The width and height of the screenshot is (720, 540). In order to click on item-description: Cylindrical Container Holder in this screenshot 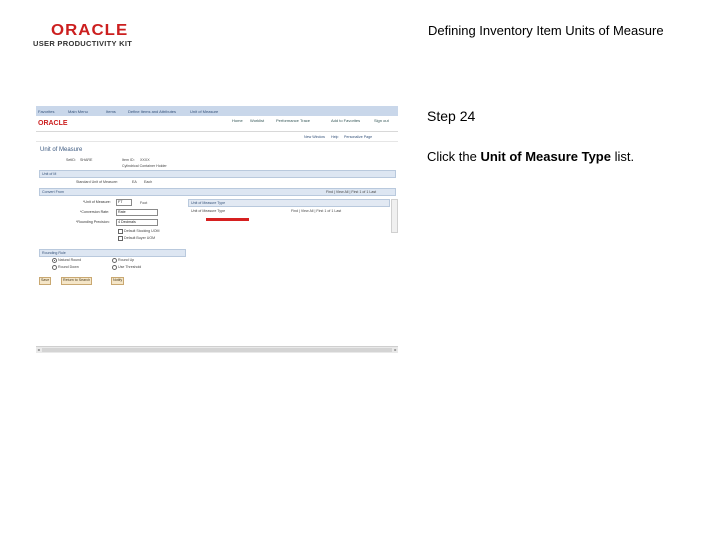, I will do `click(144, 166)`.